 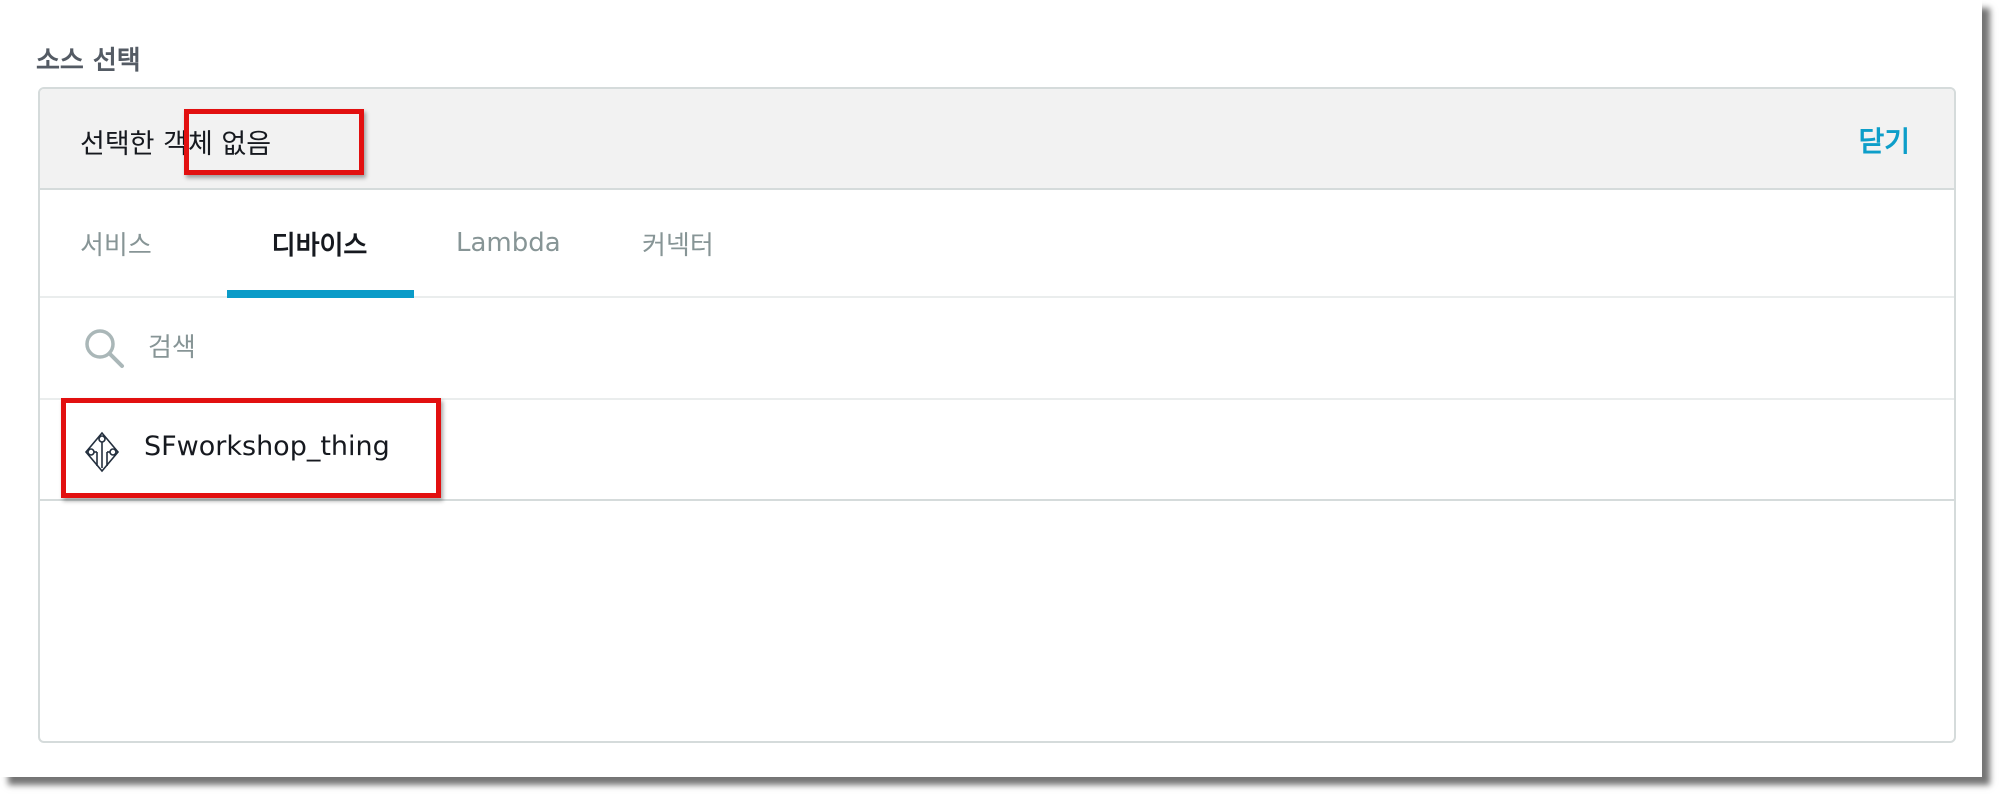 What do you see at coordinates (102, 452) in the screenshot?
I see `iot-thing-icon` at bounding box center [102, 452].